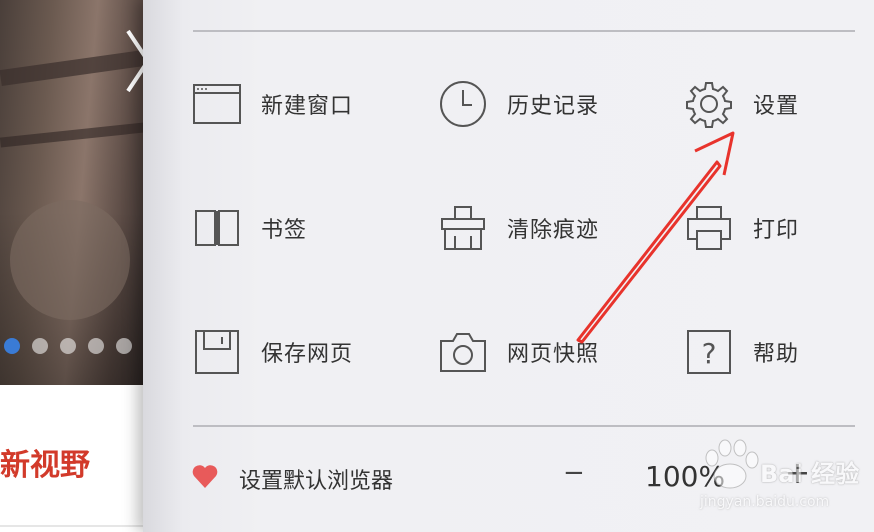 The image size is (874, 532). Describe the element at coordinates (742, 104) in the screenshot. I see `menu-item-settings: 设置` at that location.